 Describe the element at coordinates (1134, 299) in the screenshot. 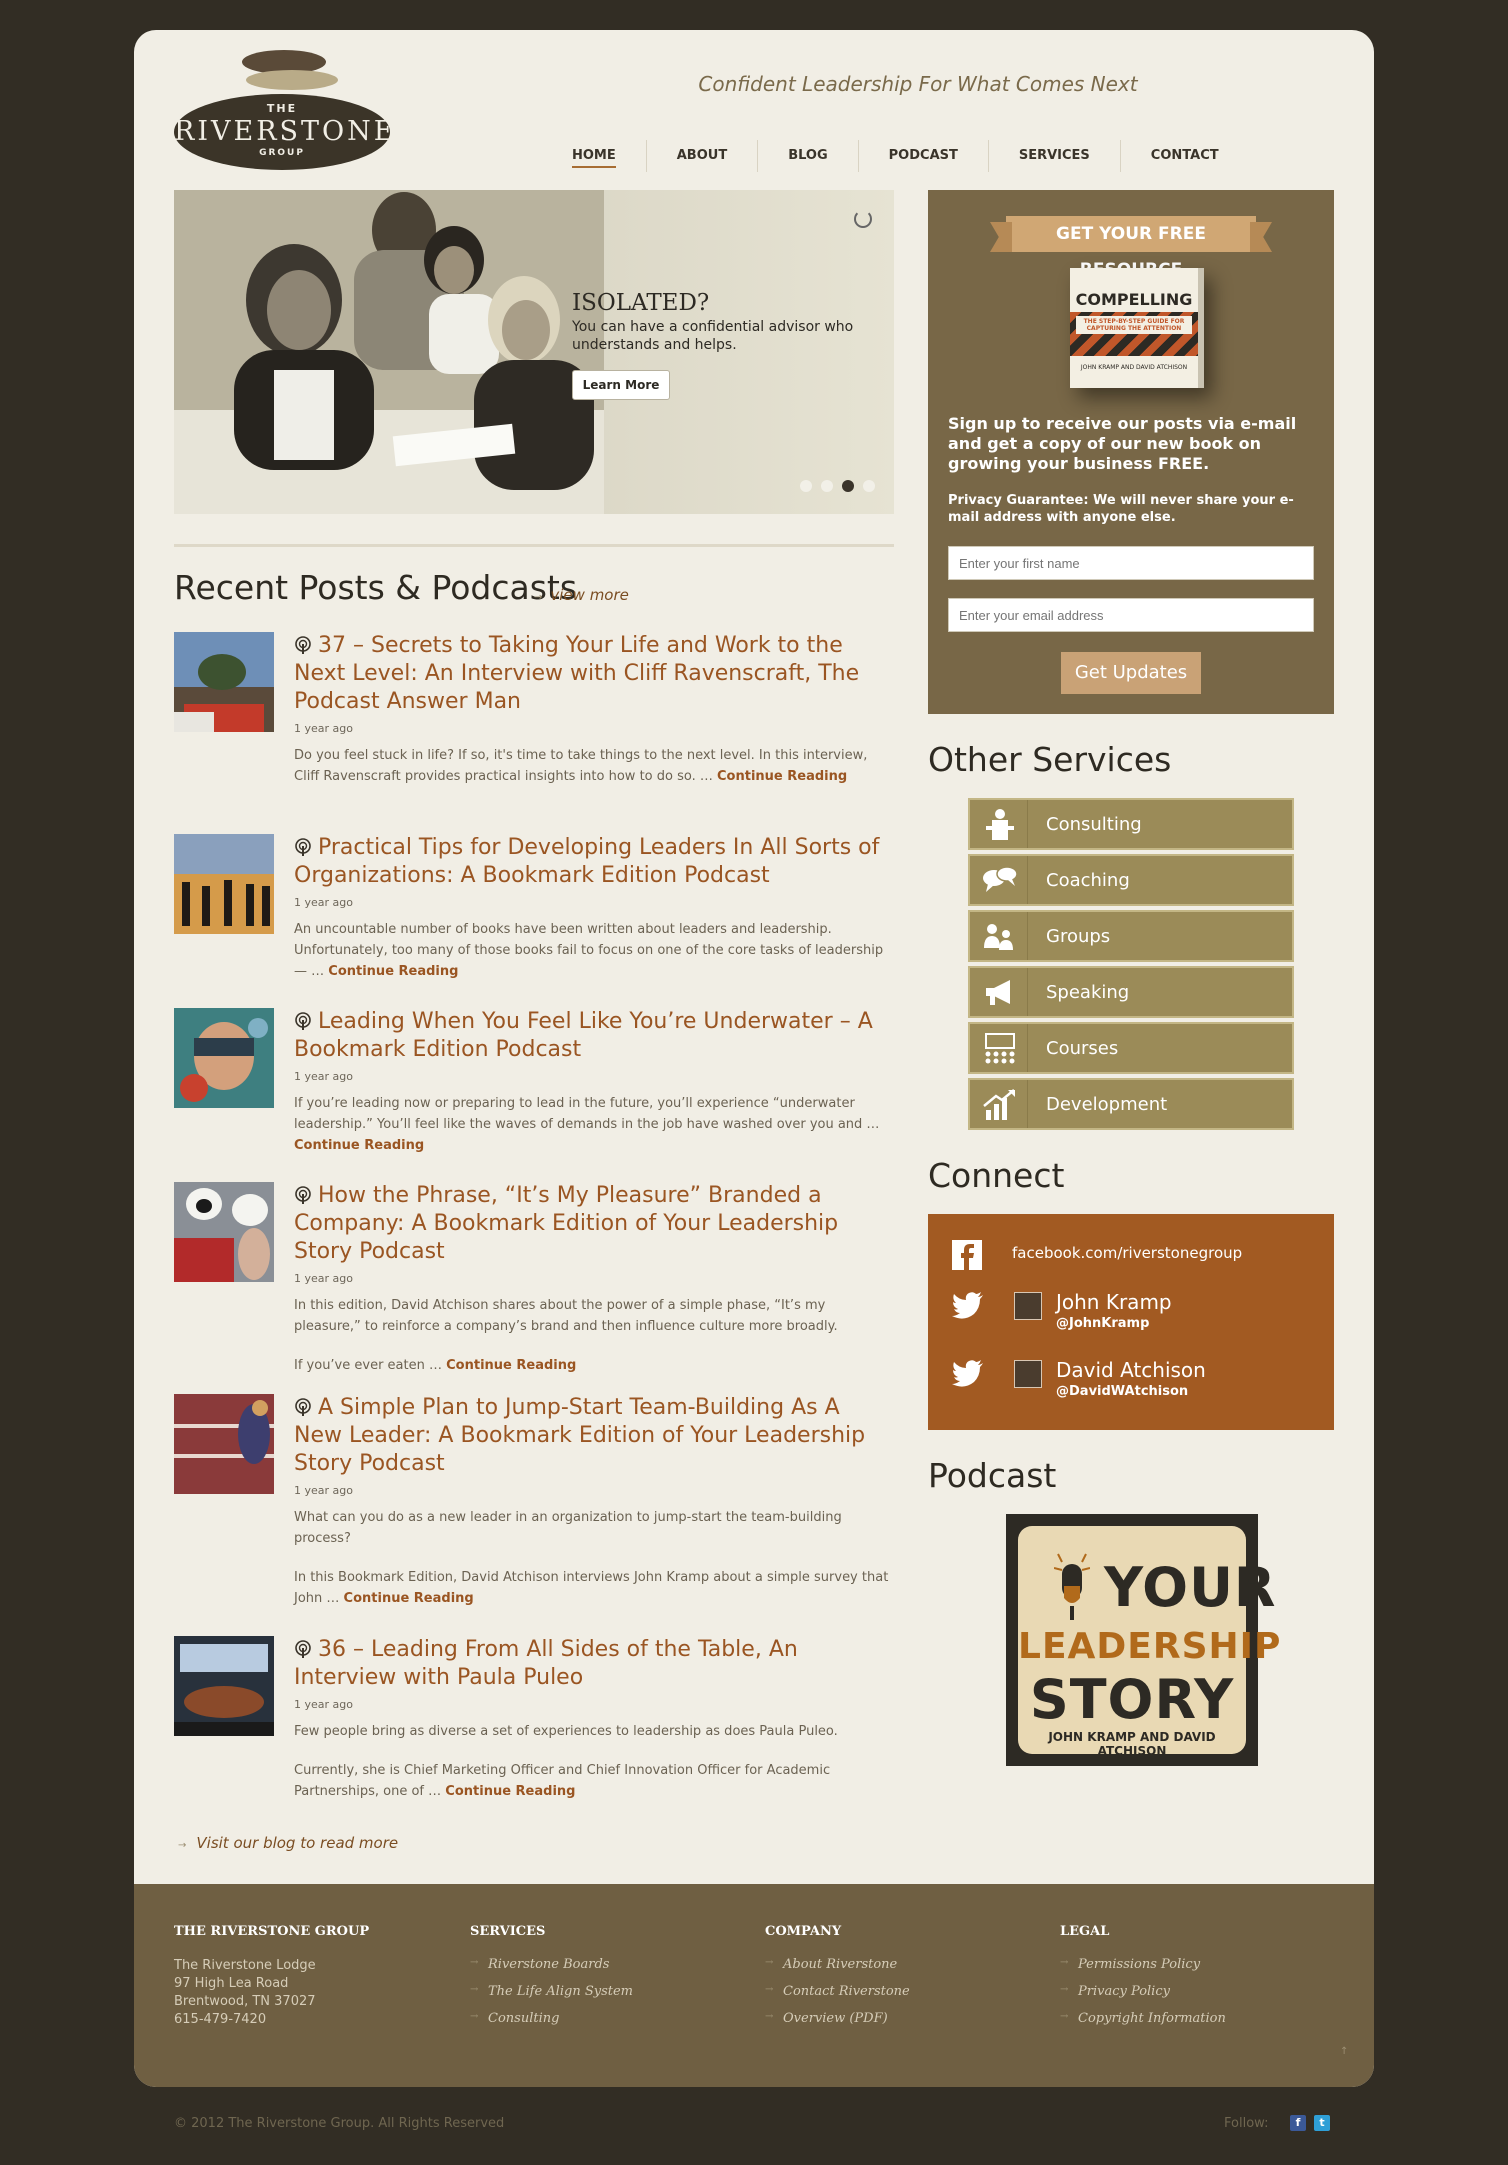

I see `book-title: COMPELLING` at that location.